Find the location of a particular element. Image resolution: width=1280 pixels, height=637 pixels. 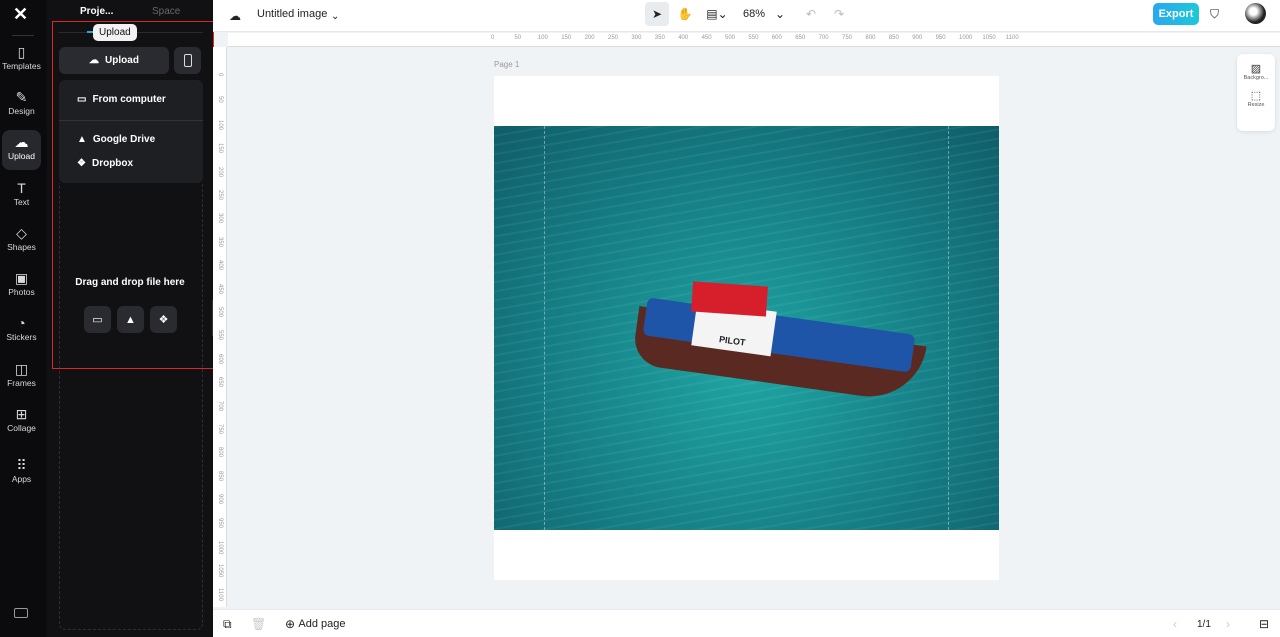

shapes-icon: ◇ is located at coordinates (21, 233).